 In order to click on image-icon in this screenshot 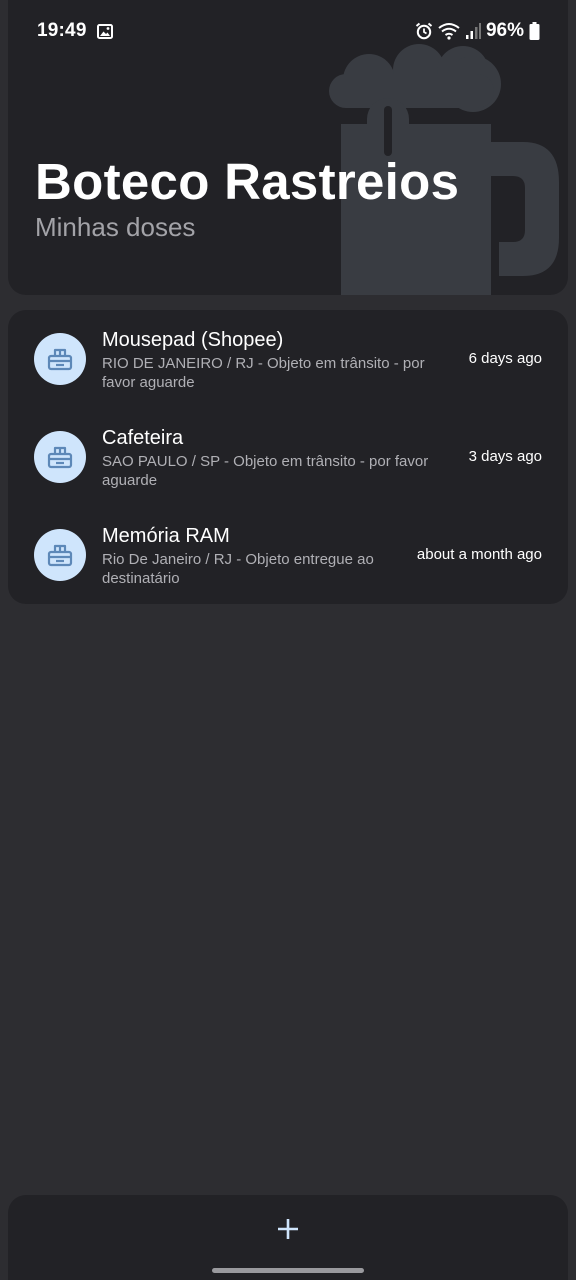, I will do `click(104, 31)`.